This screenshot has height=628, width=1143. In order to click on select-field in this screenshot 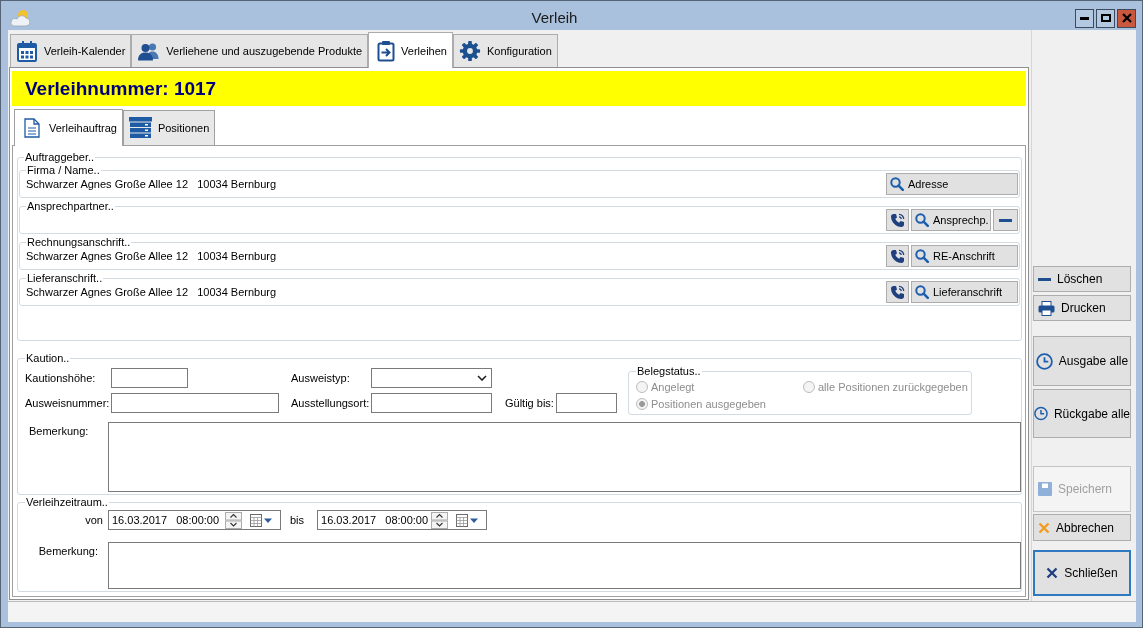, I will do `click(431, 378)`.